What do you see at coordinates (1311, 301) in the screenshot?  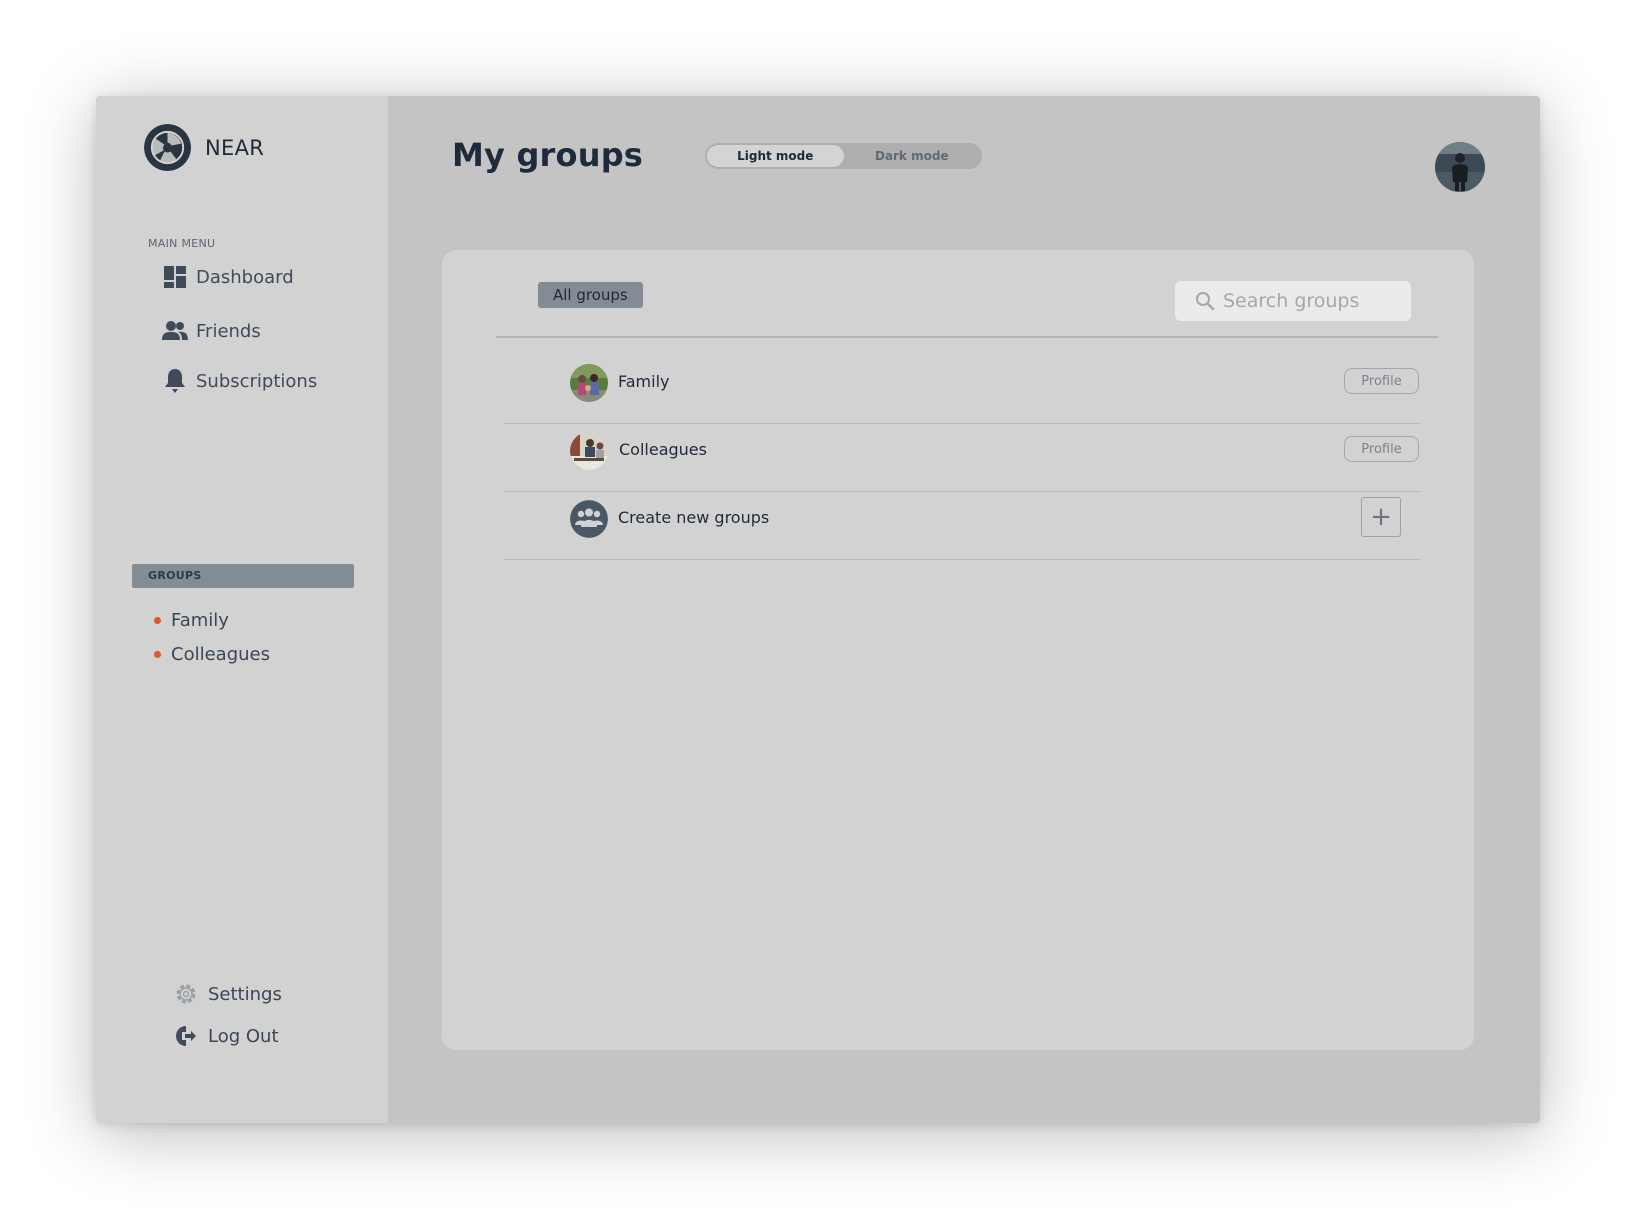 I see `search-input` at bounding box center [1311, 301].